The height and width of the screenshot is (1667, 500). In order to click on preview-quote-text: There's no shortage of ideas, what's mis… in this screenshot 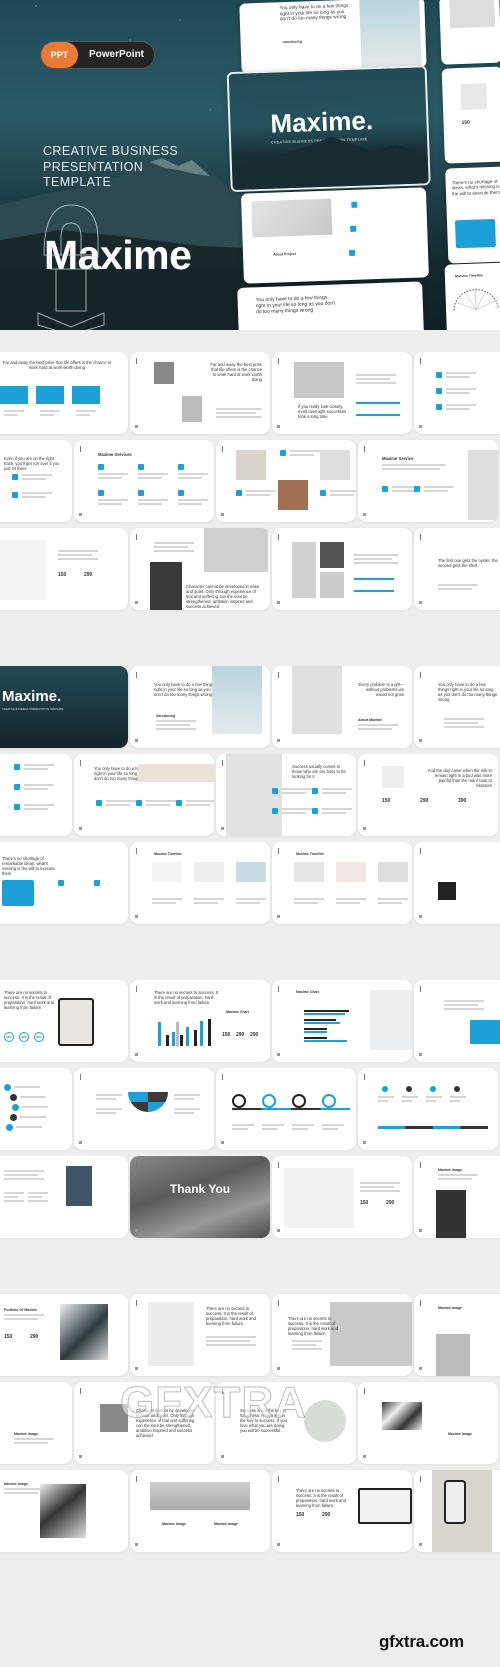, I will do `click(475, 187)`.